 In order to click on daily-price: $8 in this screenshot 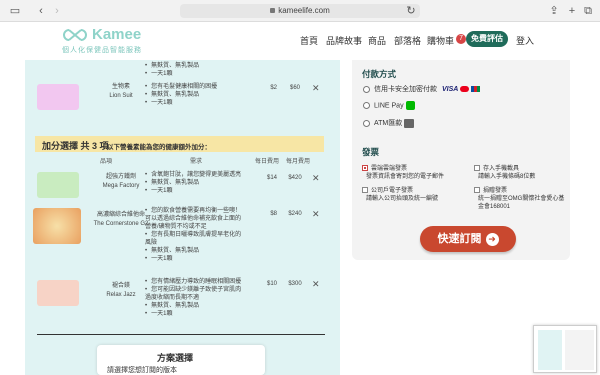, I will do `click(273, 214)`.